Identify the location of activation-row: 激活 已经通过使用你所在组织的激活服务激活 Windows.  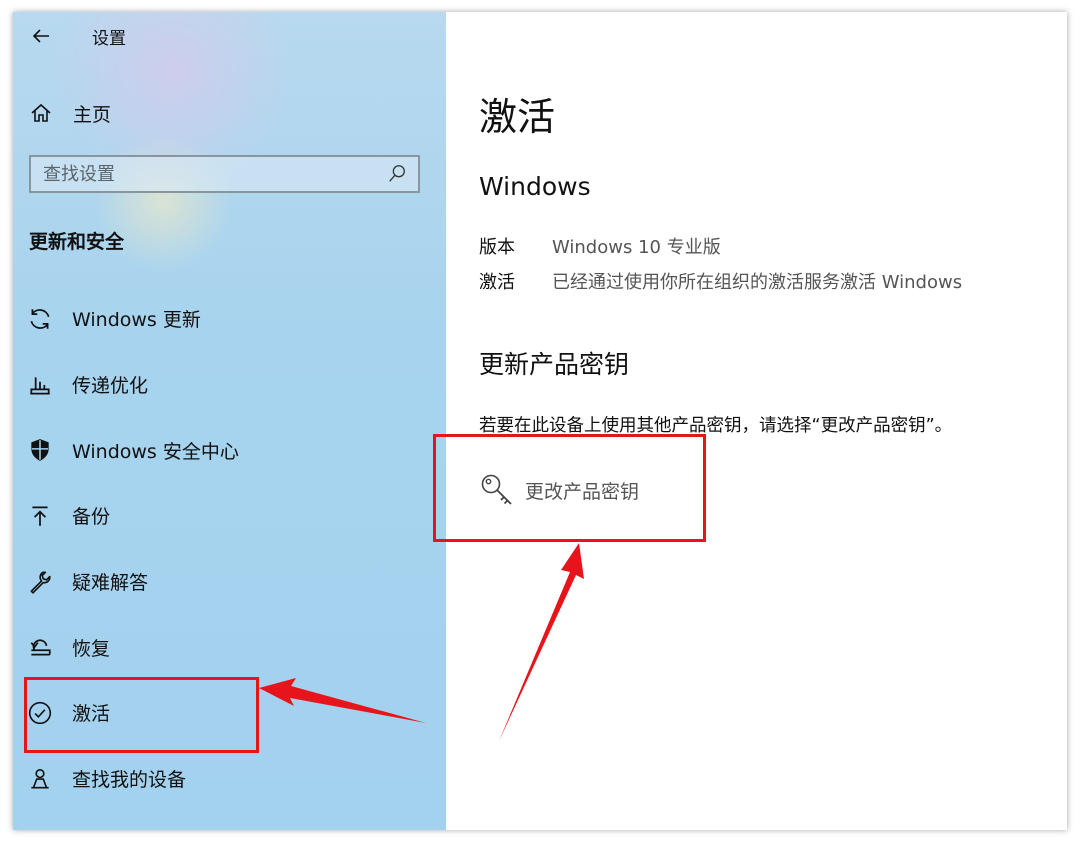
(720, 281).